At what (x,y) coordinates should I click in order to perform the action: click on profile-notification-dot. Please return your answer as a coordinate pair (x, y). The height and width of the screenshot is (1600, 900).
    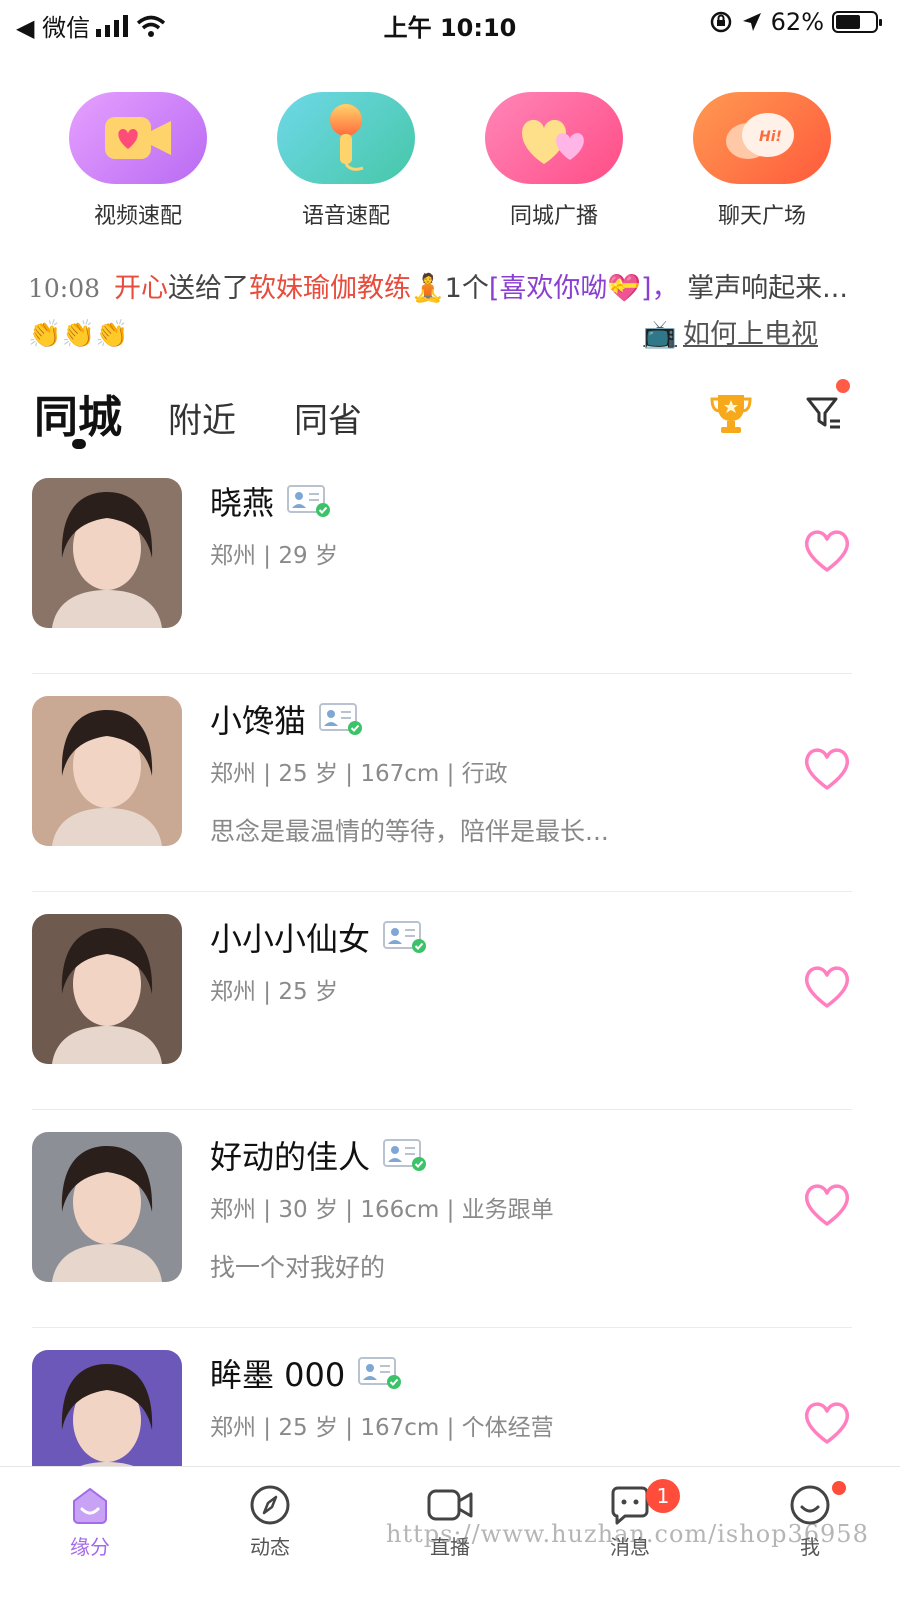
    Looking at the image, I should click on (839, 1488).